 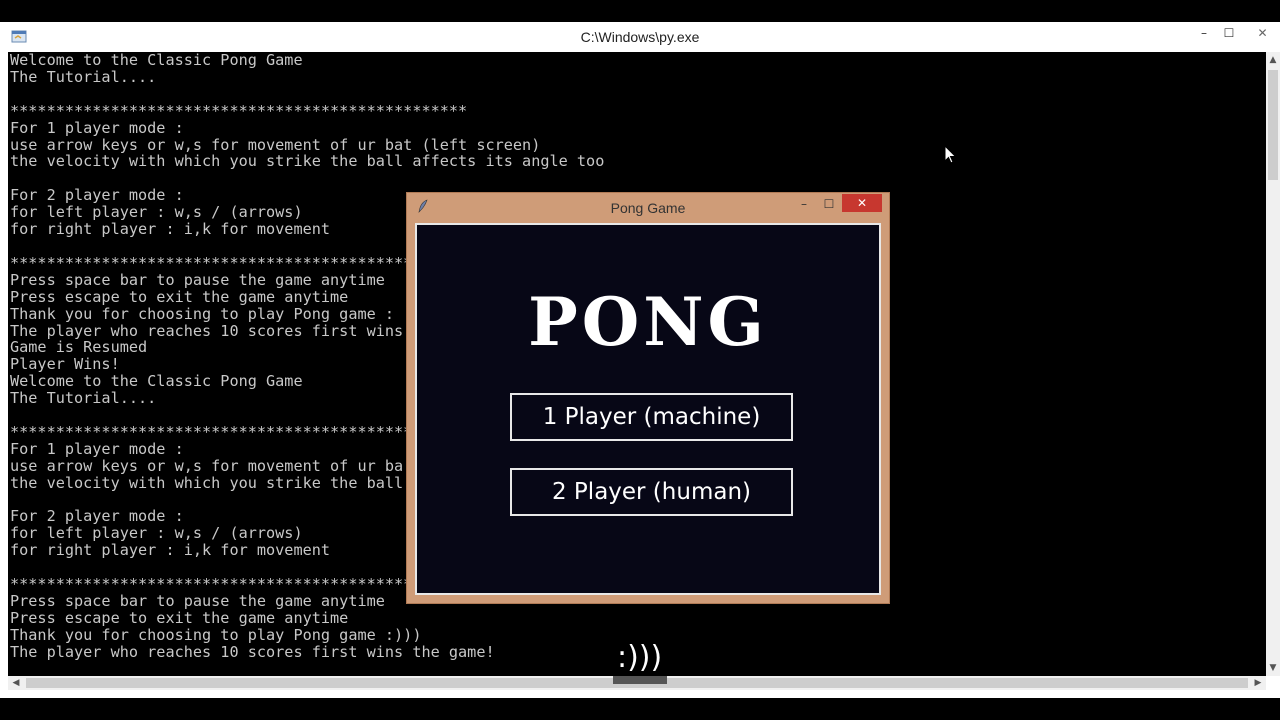 I want to click on close-button: ✕, so click(x=1262, y=33).